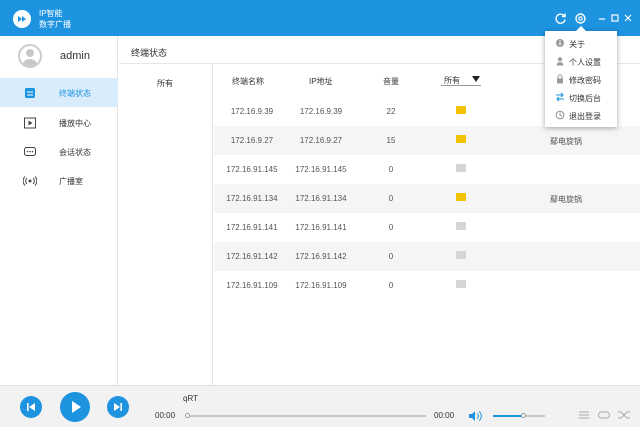  What do you see at coordinates (30, 152) in the screenshot?
I see `chat-icon` at bounding box center [30, 152].